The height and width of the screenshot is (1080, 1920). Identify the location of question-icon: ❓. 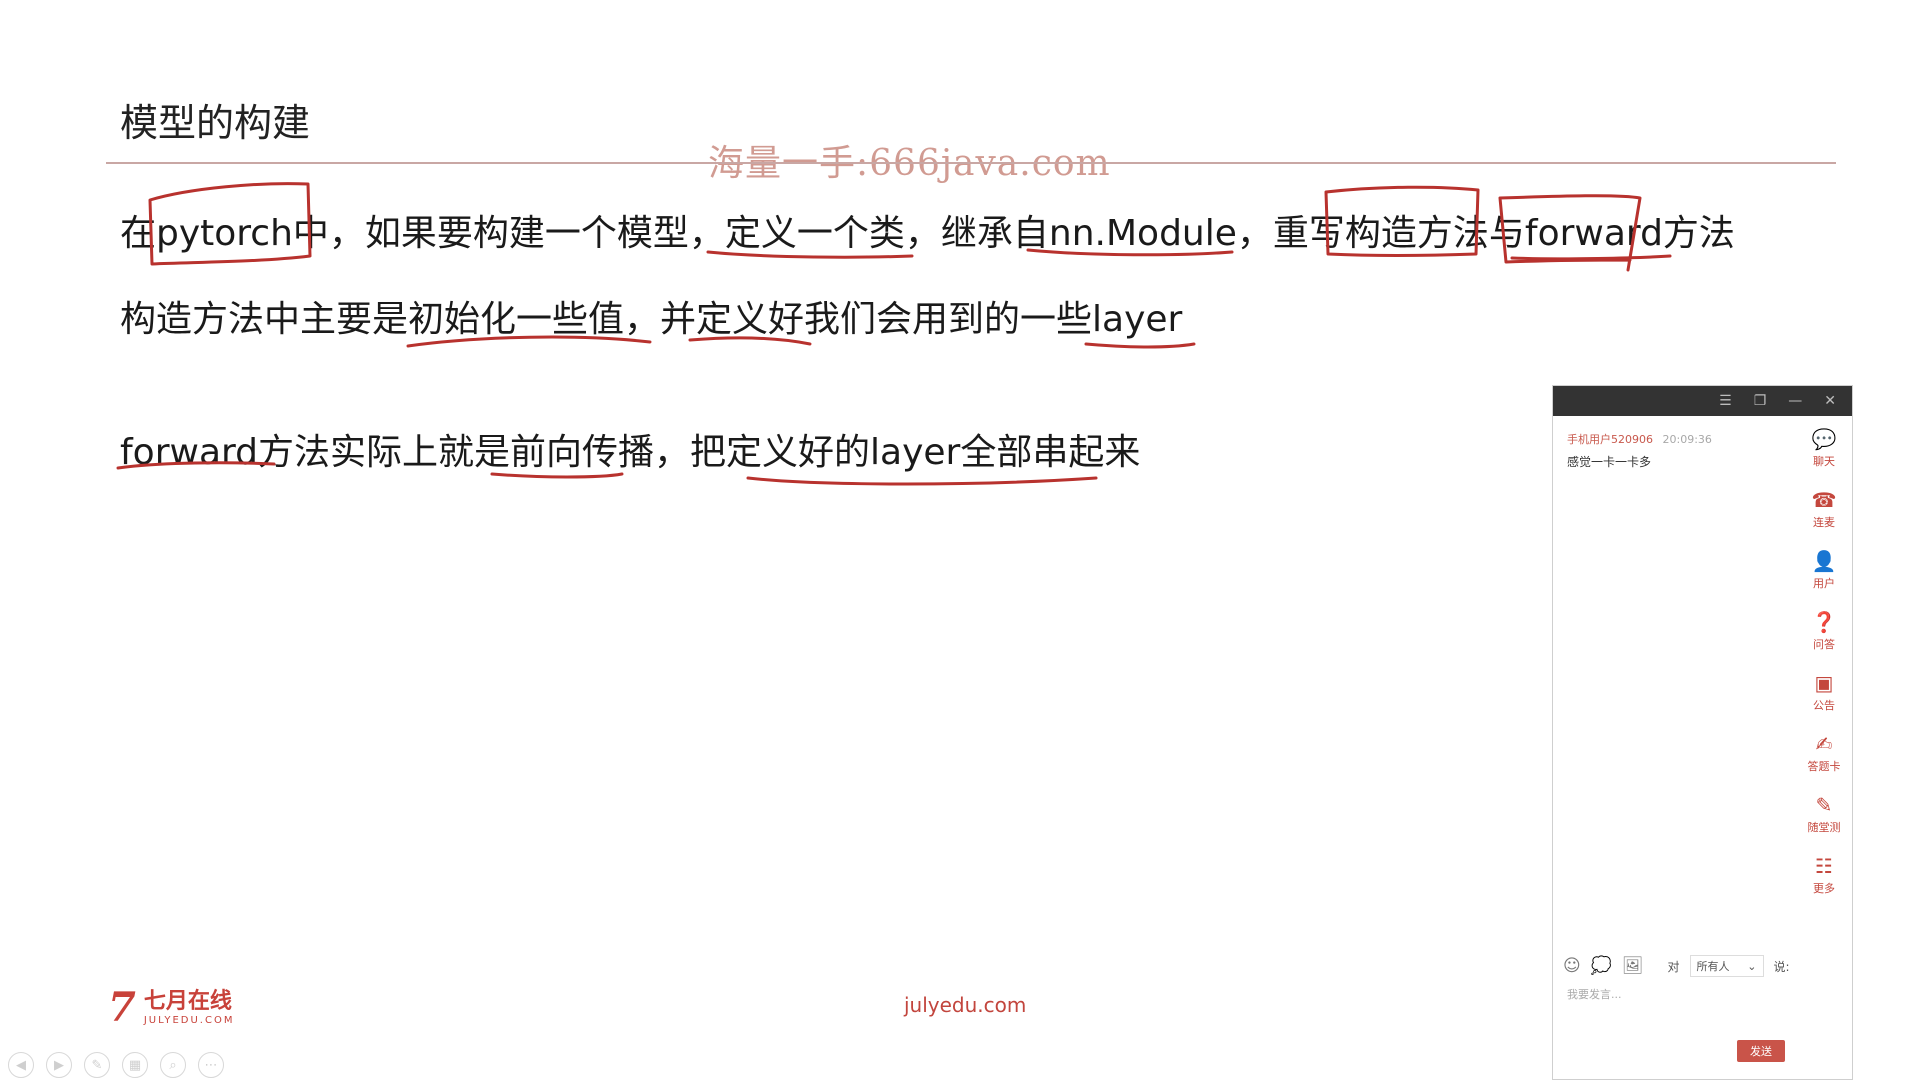
(1824, 622).